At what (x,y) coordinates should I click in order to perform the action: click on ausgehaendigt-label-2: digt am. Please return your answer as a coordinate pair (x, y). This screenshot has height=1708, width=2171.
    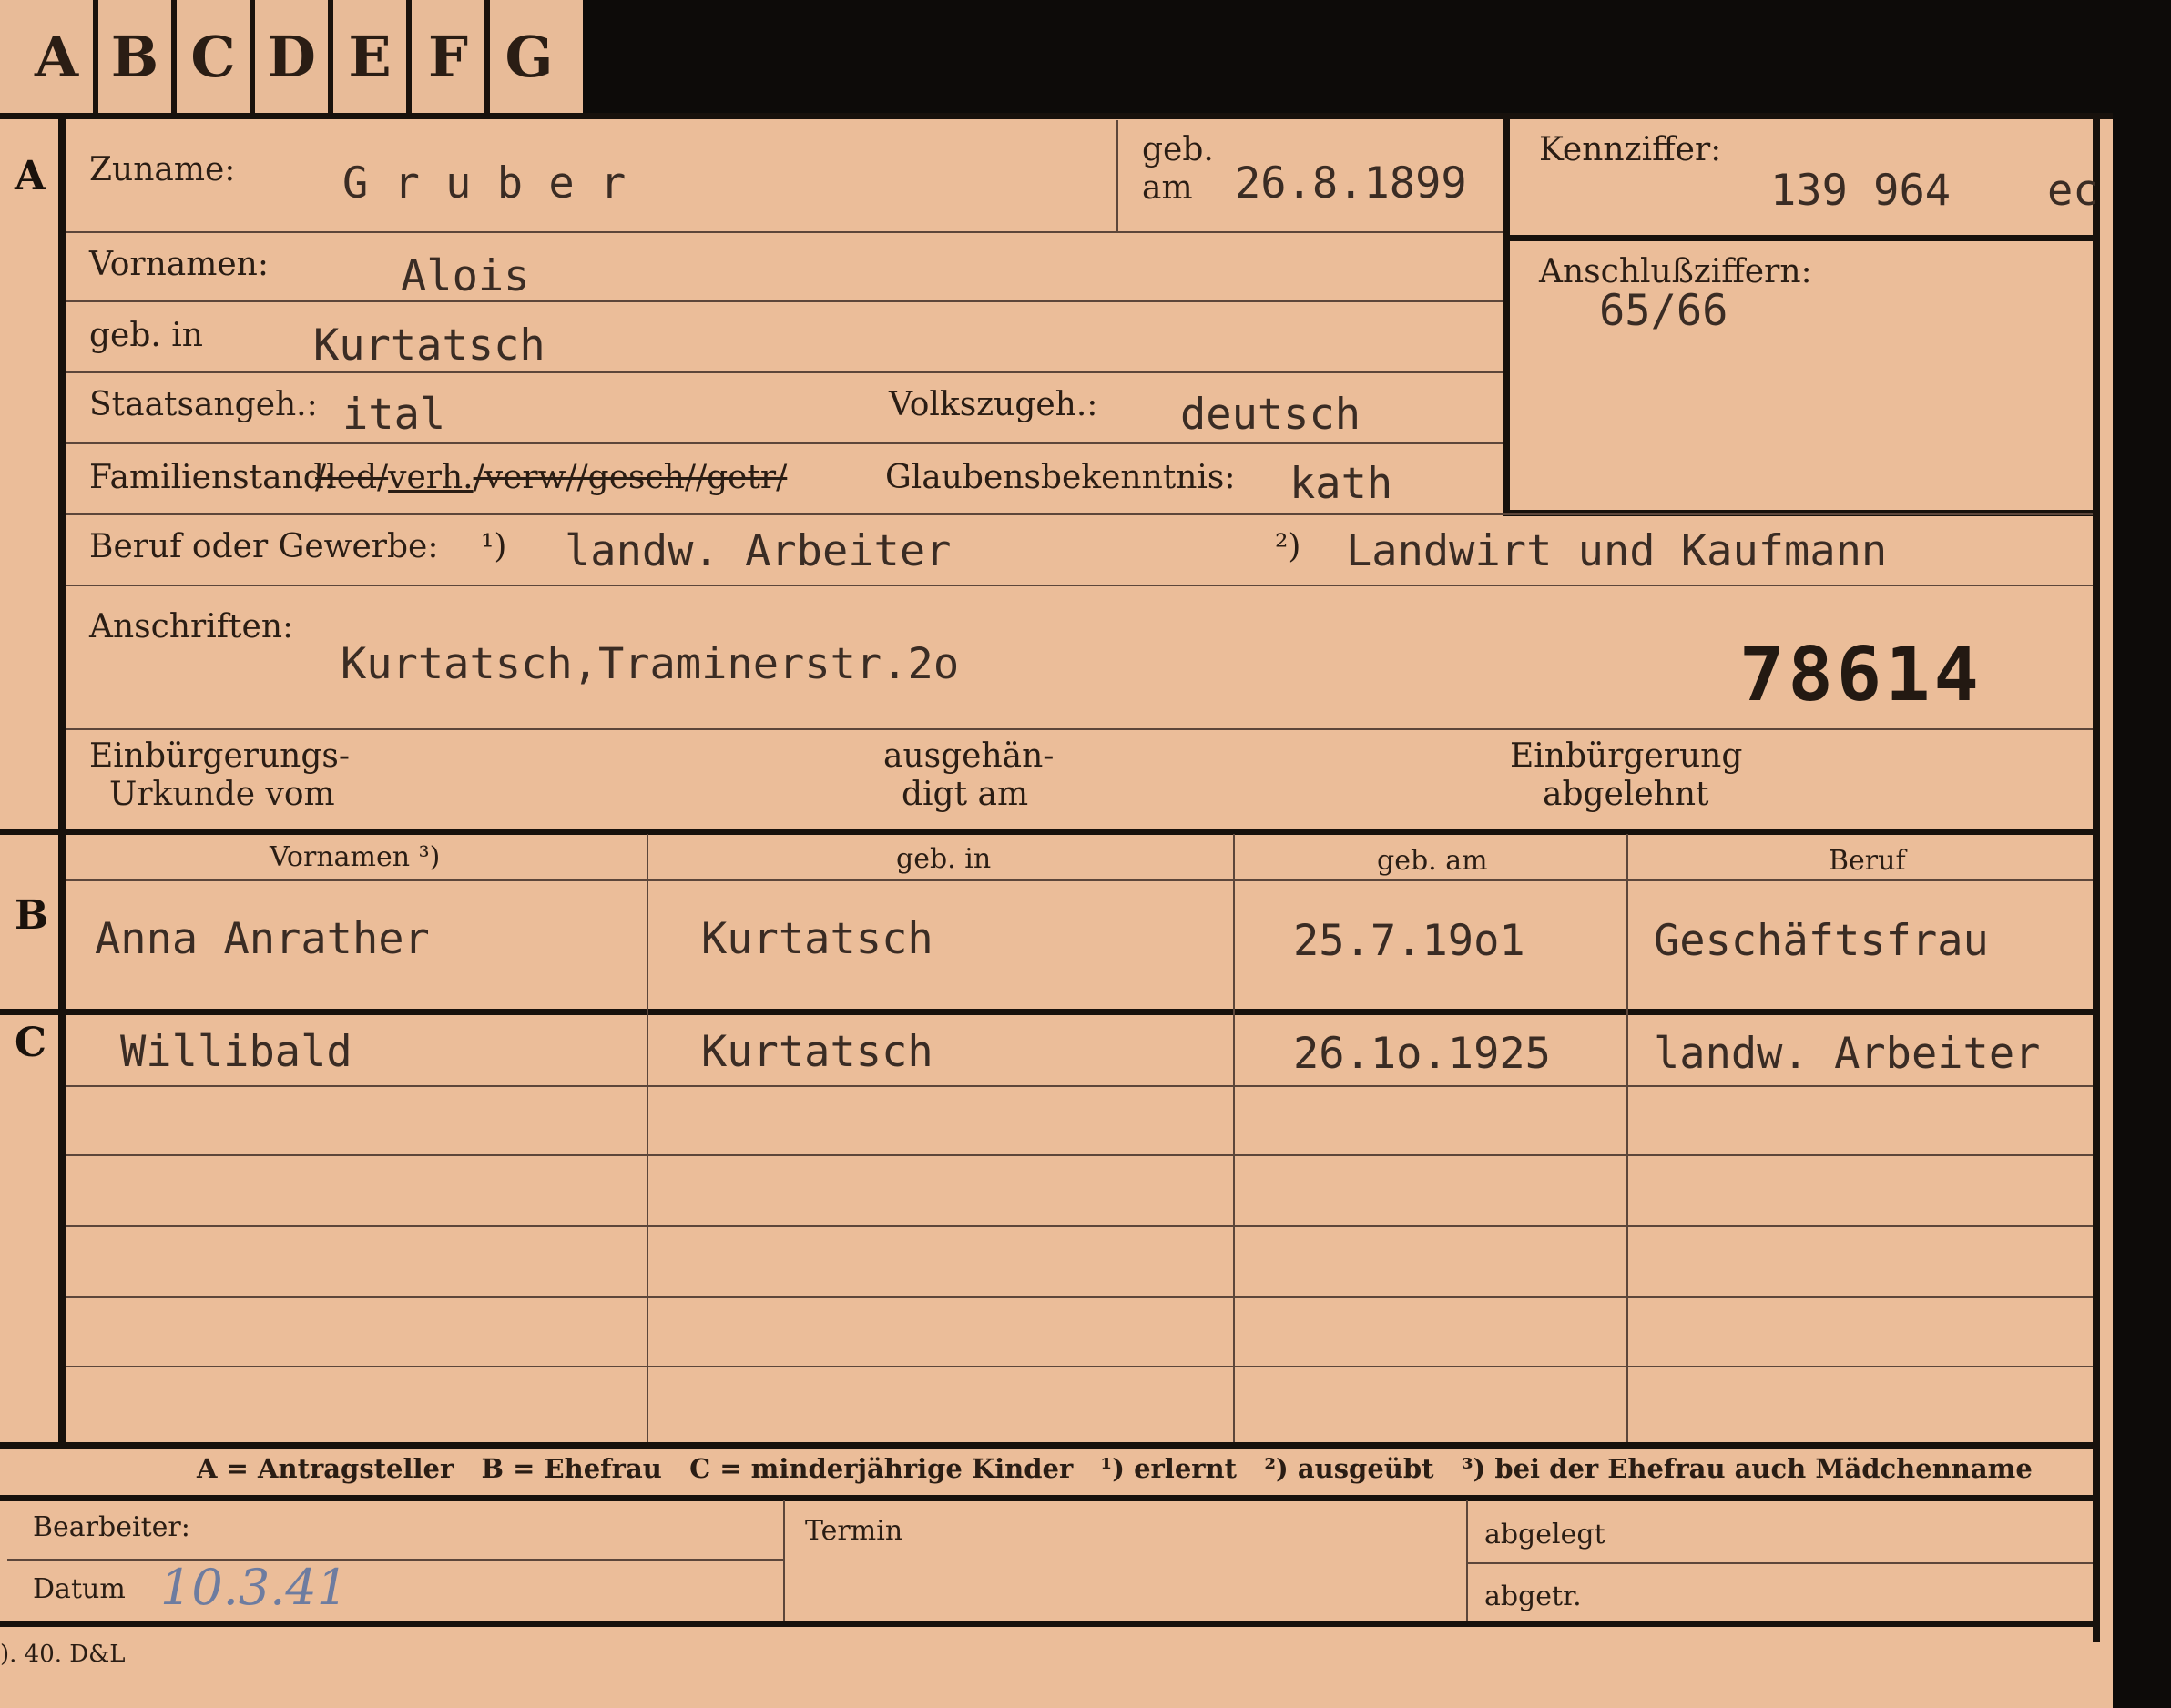
    Looking at the image, I should click on (965, 794).